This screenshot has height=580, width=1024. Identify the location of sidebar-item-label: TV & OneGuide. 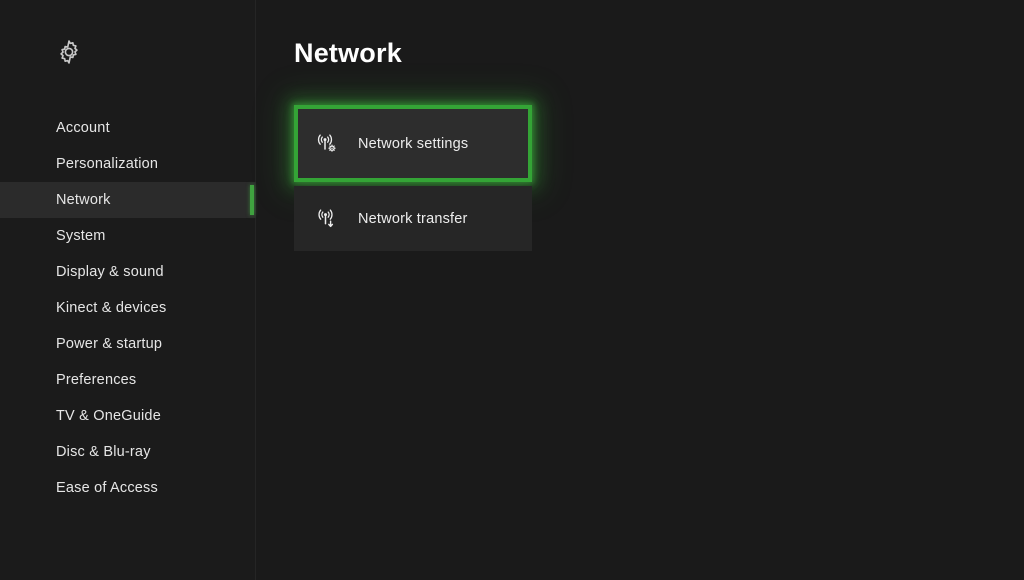
(108, 415).